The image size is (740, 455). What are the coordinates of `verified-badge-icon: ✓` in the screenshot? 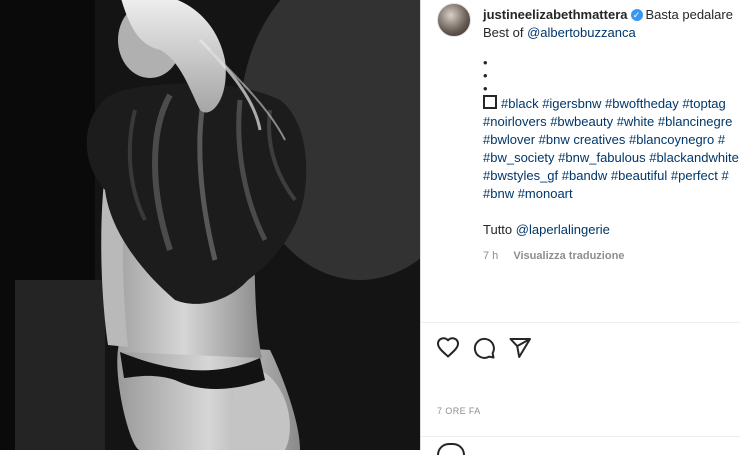 It's located at (636, 15).